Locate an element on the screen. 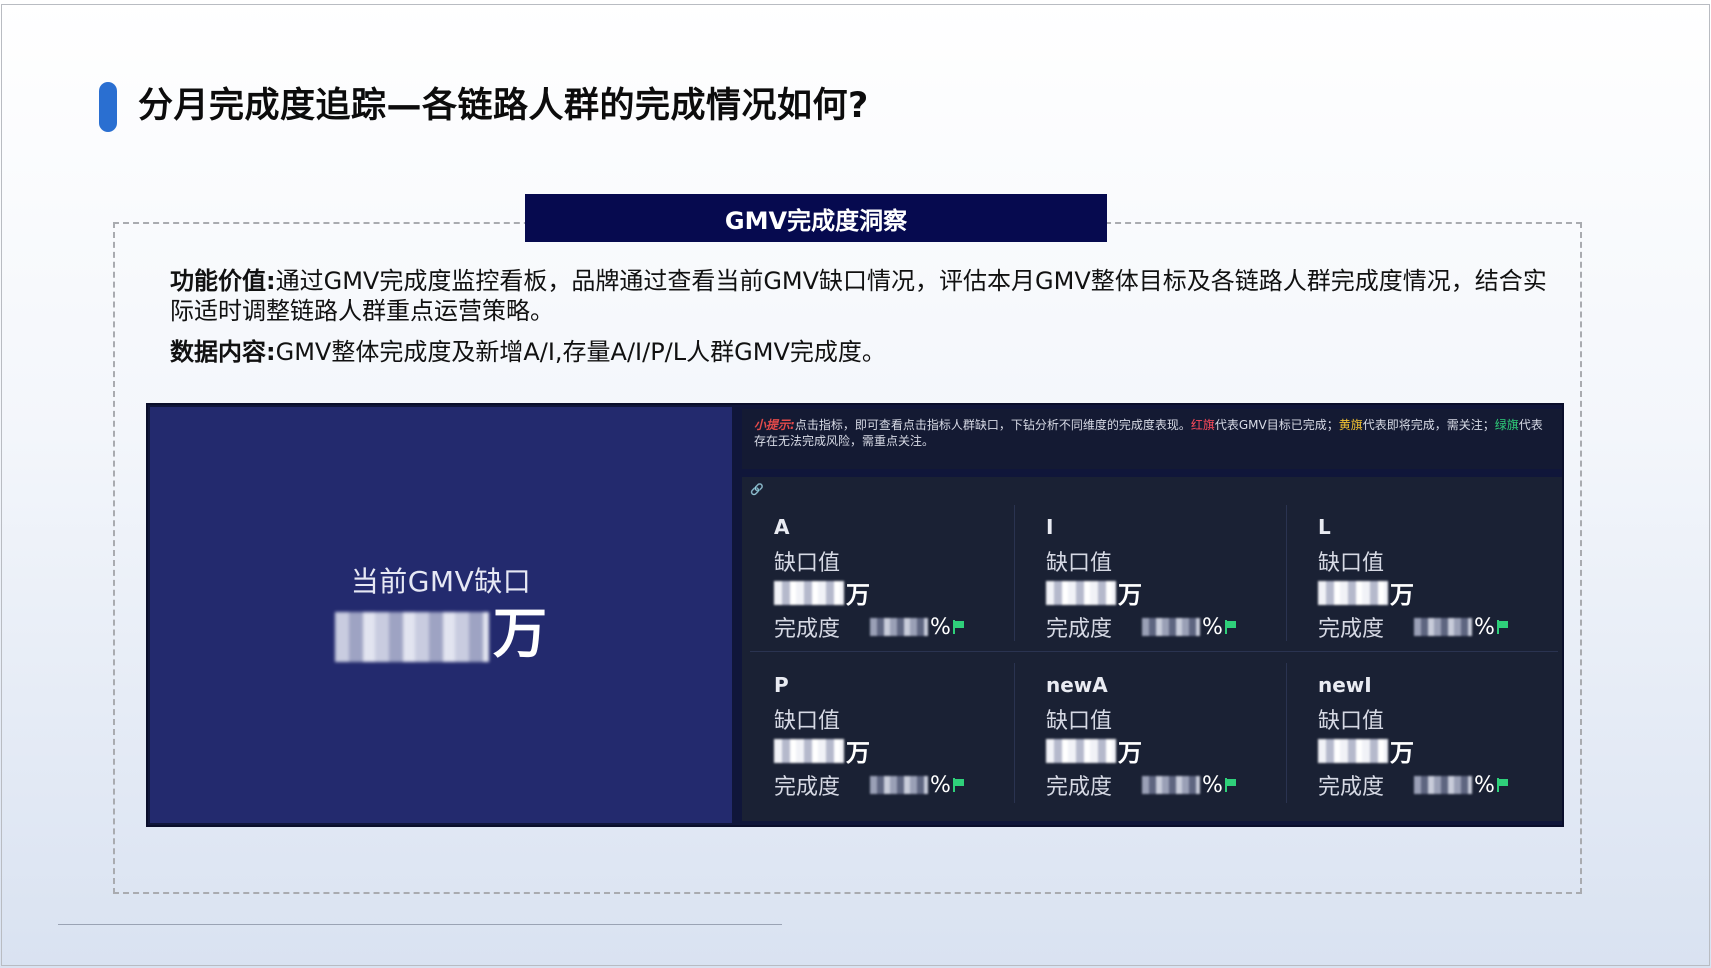 This screenshot has width=1711, height=968. blurred-gap-number is located at coordinates (412, 637).